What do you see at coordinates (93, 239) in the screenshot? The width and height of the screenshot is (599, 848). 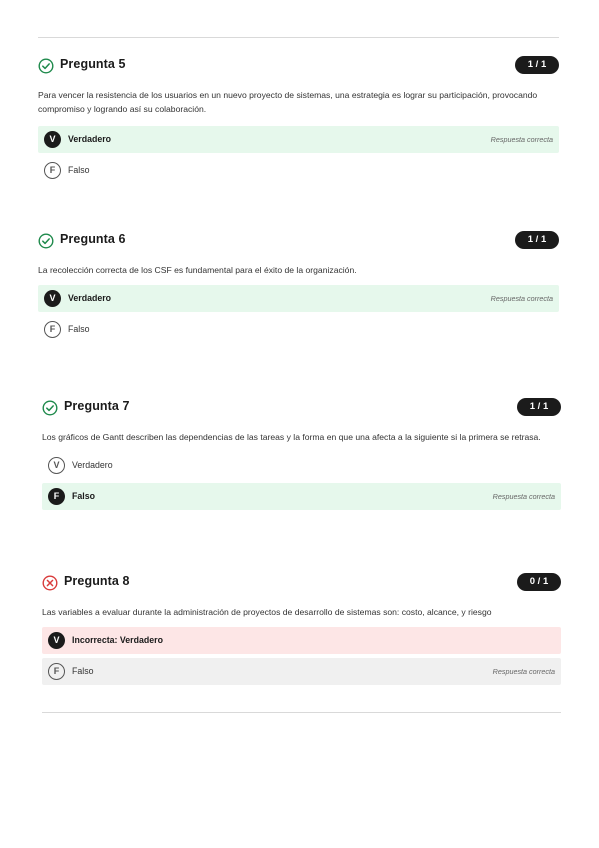 I see `question-title: Pregunta 6` at bounding box center [93, 239].